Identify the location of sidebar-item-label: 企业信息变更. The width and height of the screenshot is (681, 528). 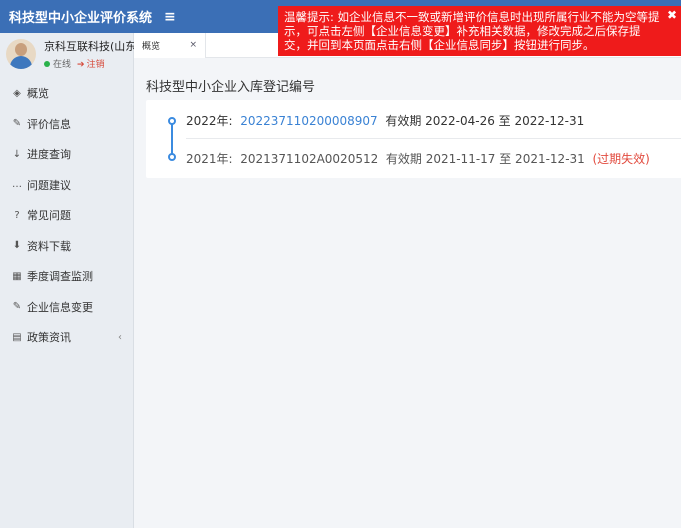
(60, 307).